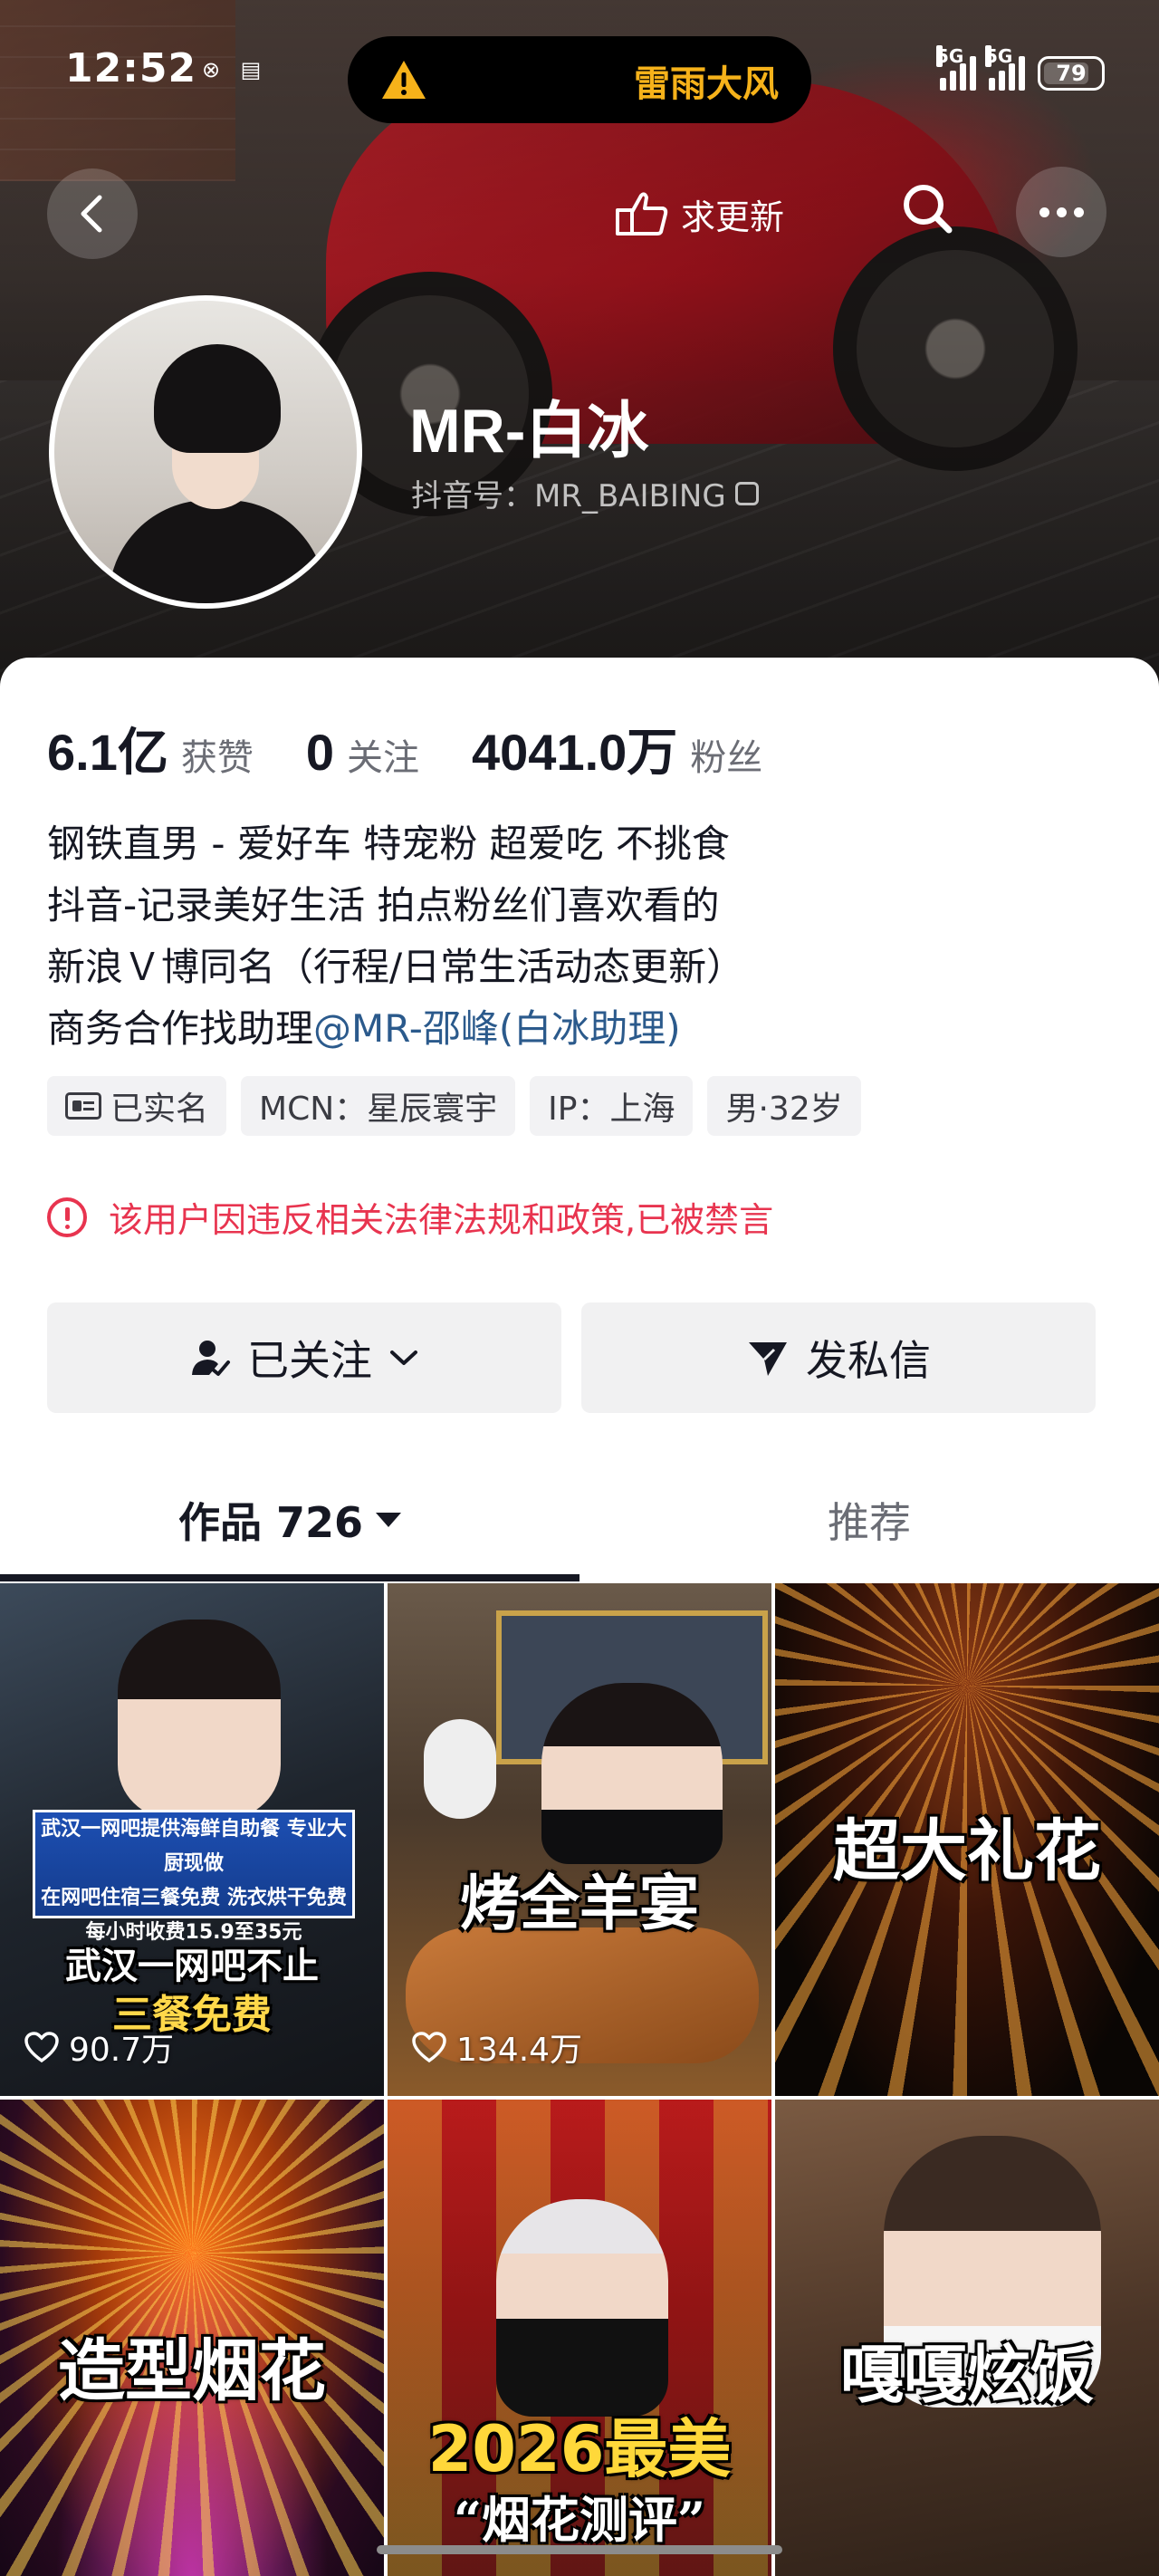 The height and width of the screenshot is (2576, 1159). I want to click on tab-works-label: 作品 726, so click(270, 1522).